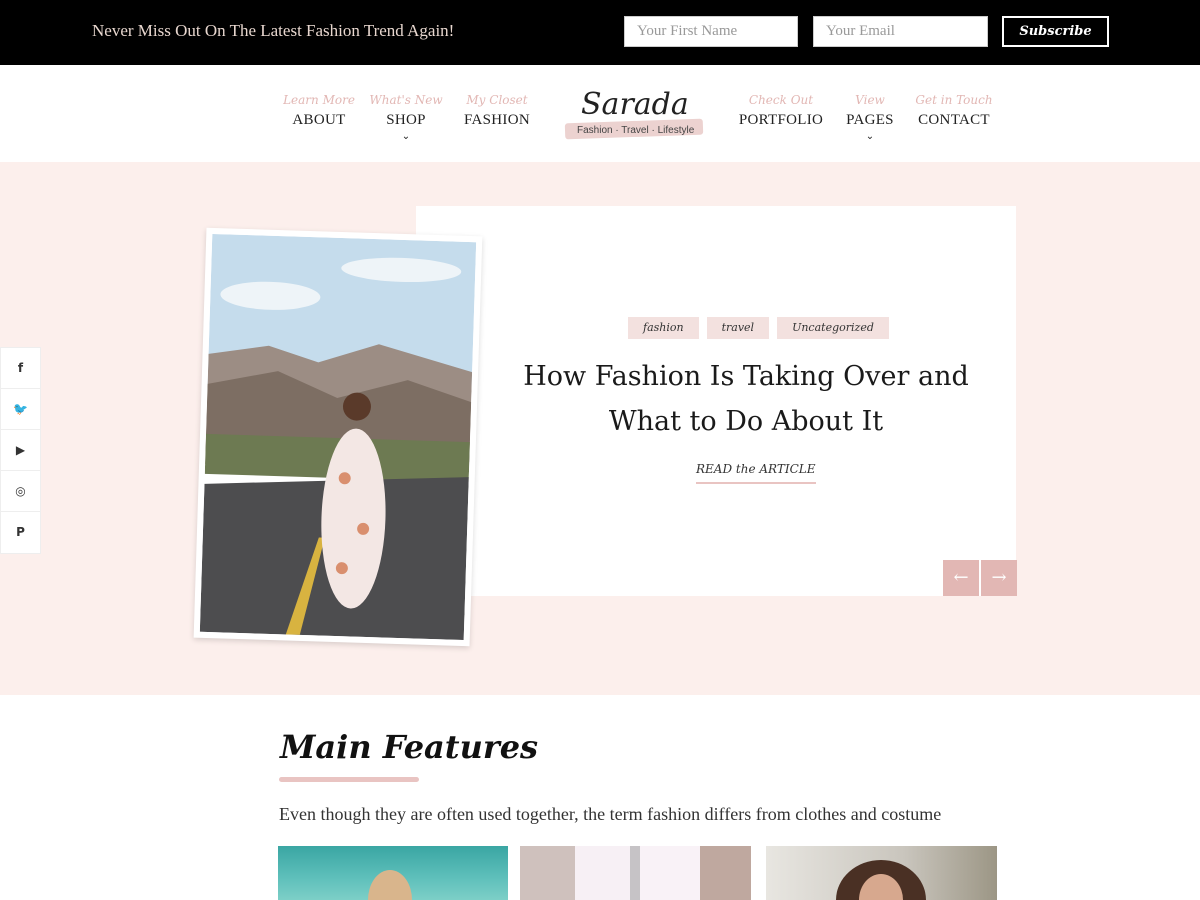  What do you see at coordinates (954, 120) in the screenshot?
I see `nav-item-label: CONTACT` at bounding box center [954, 120].